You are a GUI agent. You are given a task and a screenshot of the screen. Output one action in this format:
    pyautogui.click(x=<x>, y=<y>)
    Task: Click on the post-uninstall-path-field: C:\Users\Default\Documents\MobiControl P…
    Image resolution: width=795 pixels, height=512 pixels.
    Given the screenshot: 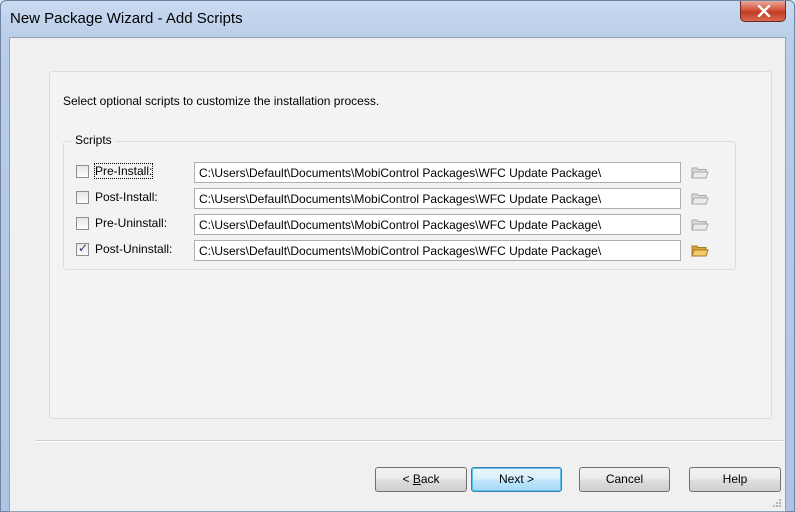 What is the action you would take?
    pyautogui.click(x=437, y=250)
    